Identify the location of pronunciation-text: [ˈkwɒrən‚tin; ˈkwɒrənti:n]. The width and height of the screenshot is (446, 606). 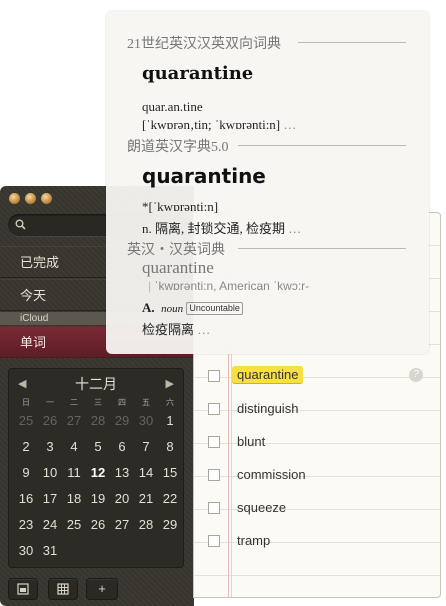
(211, 124).